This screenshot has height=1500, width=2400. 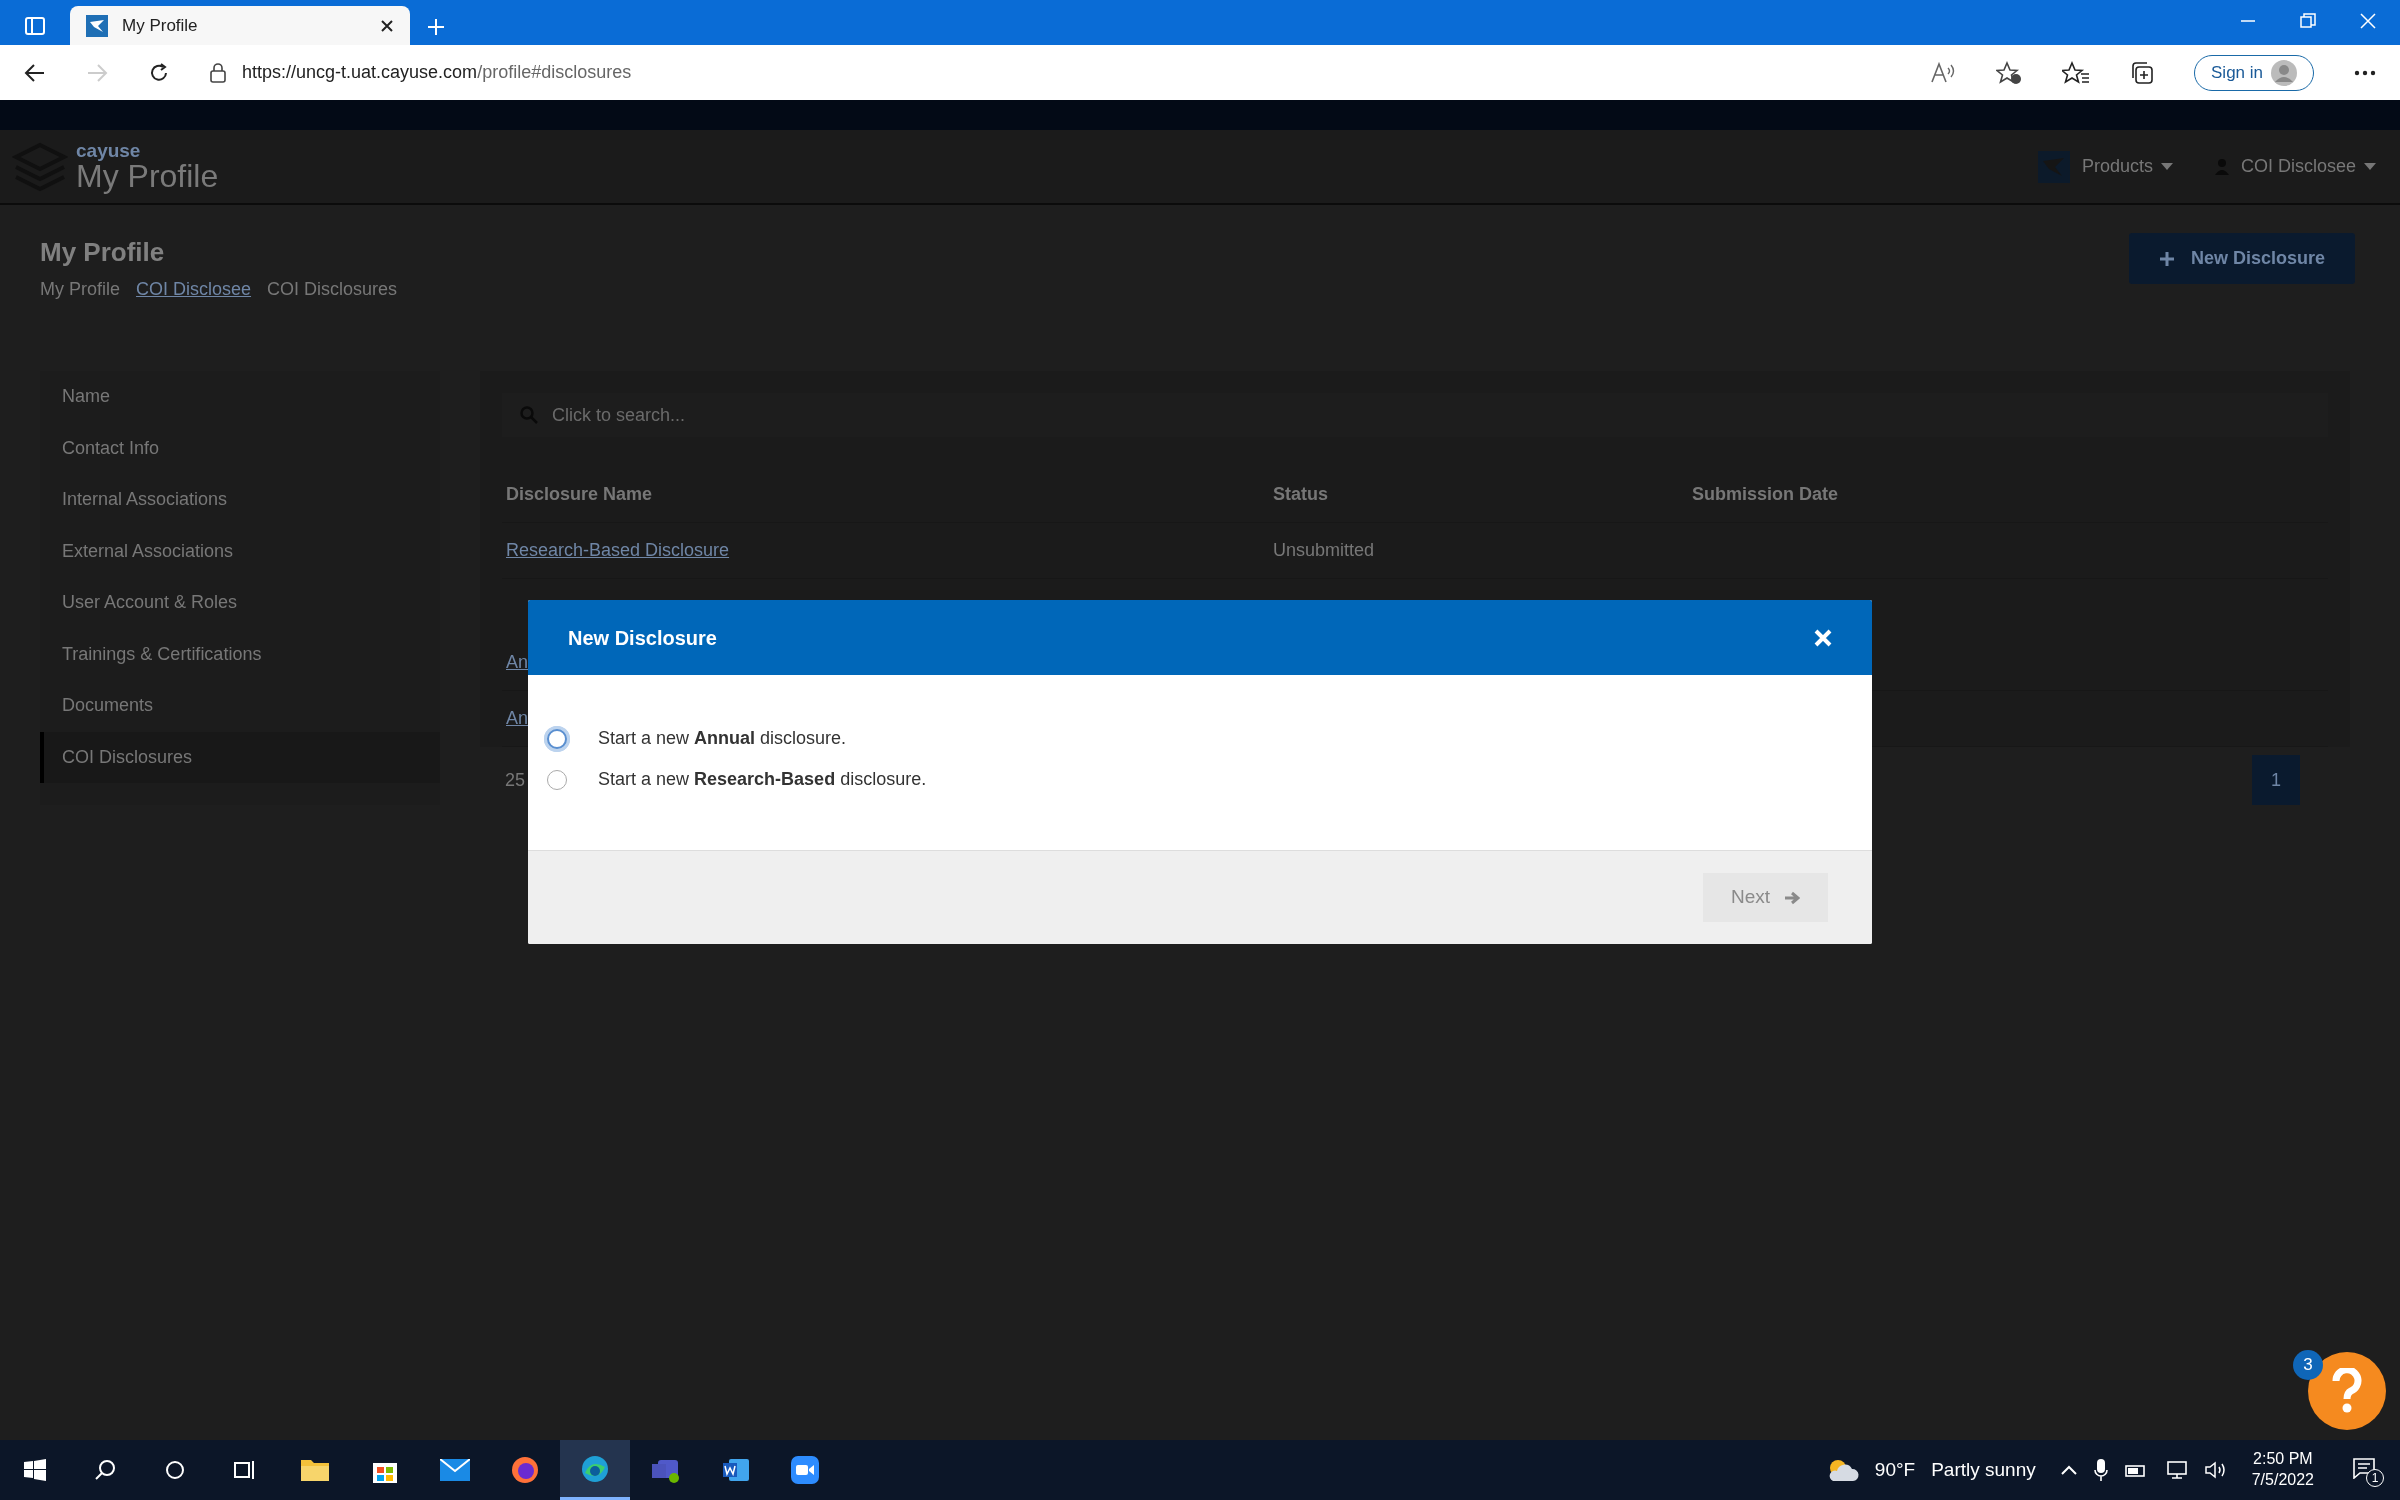 What do you see at coordinates (2276, 780) in the screenshot?
I see `page-button: 1` at bounding box center [2276, 780].